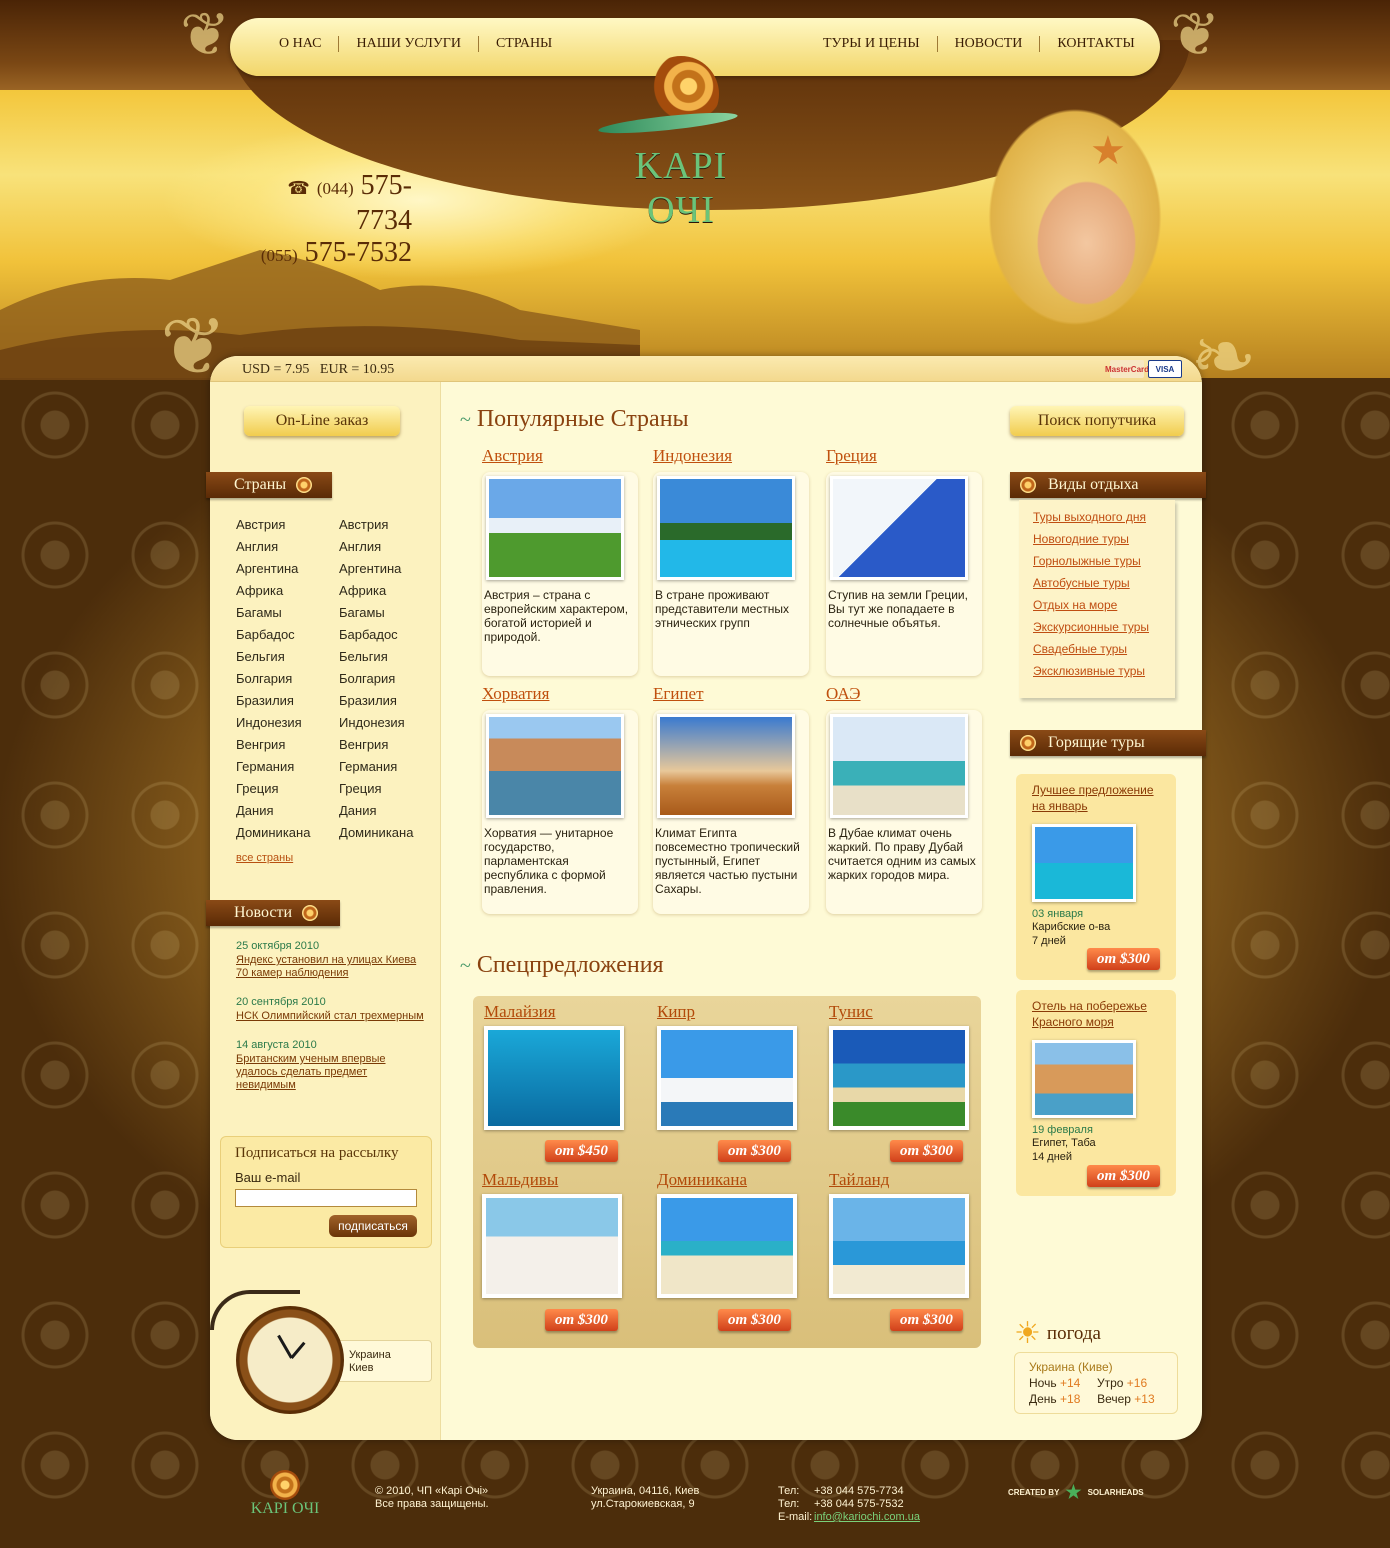  Describe the element at coordinates (1097, 539) in the screenshot. I see `vacation-type-link: Новогодние туры` at that location.